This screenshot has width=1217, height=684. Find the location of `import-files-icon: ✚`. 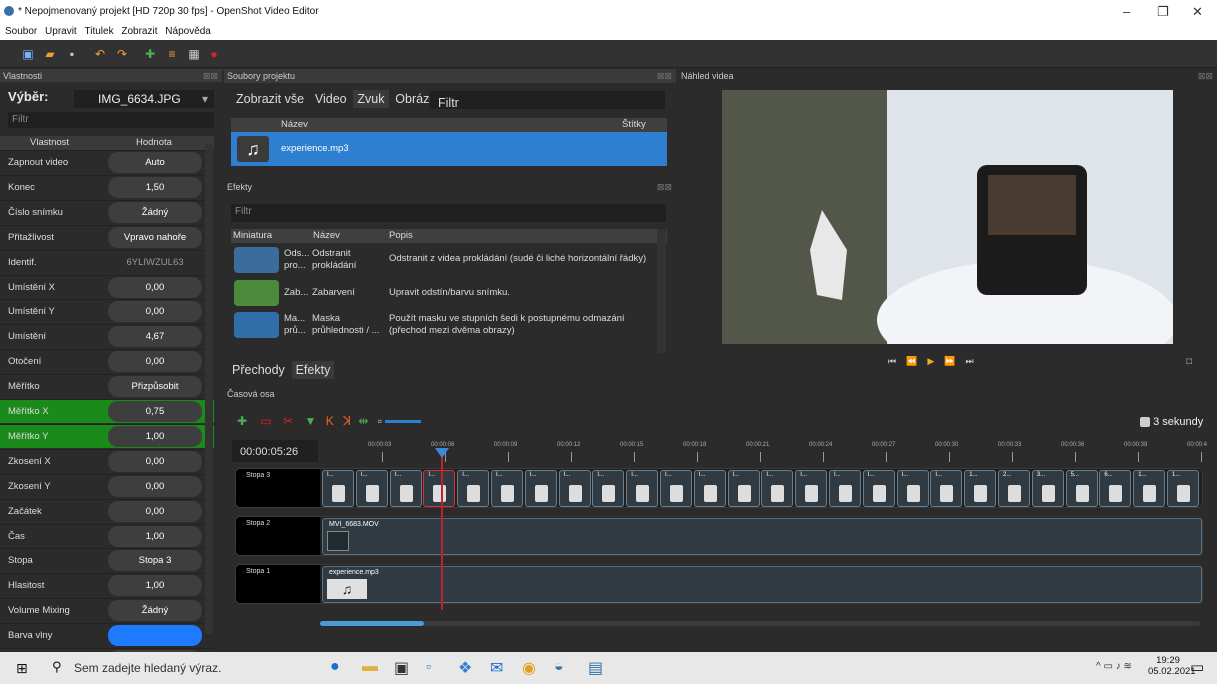

import-files-icon: ✚ is located at coordinates (150, 54).